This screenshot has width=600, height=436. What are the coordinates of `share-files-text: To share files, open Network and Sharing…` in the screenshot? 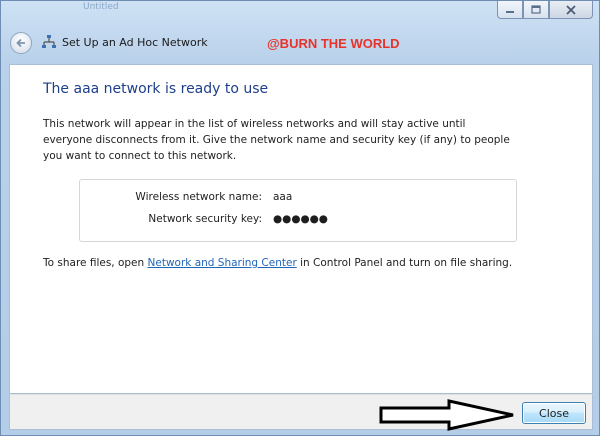 It's located at (277, 263).